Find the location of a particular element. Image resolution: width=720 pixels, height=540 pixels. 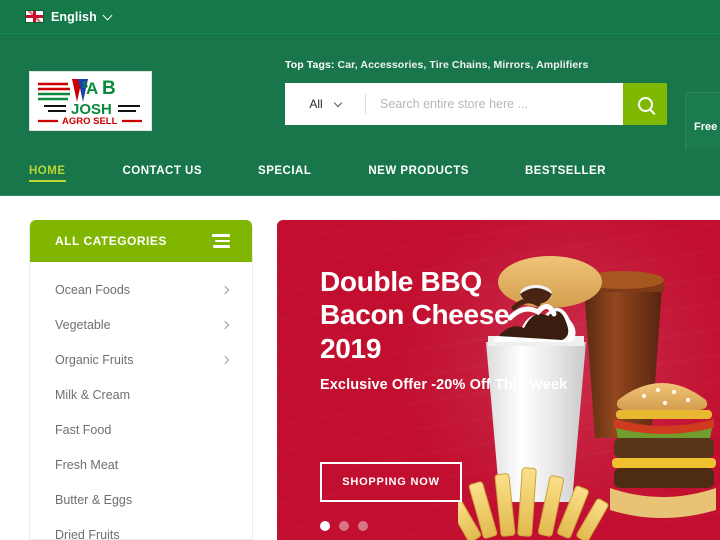

category-label: Fresh Meat is located at coordinates (87, 464).